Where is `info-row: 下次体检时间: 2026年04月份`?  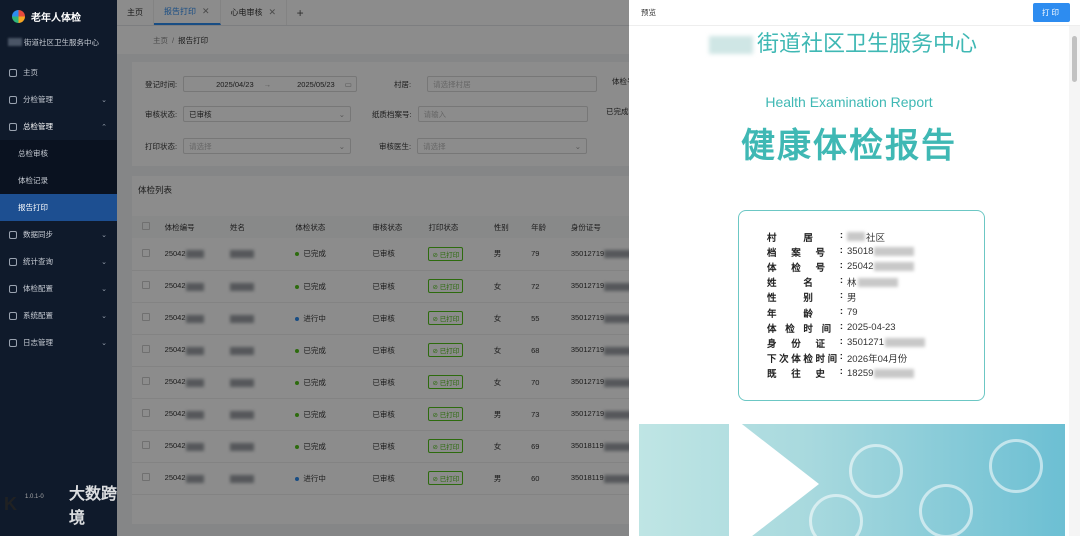
info-row: 下次体检时间: 2026年04月份 is located at coordinates (875, 358).